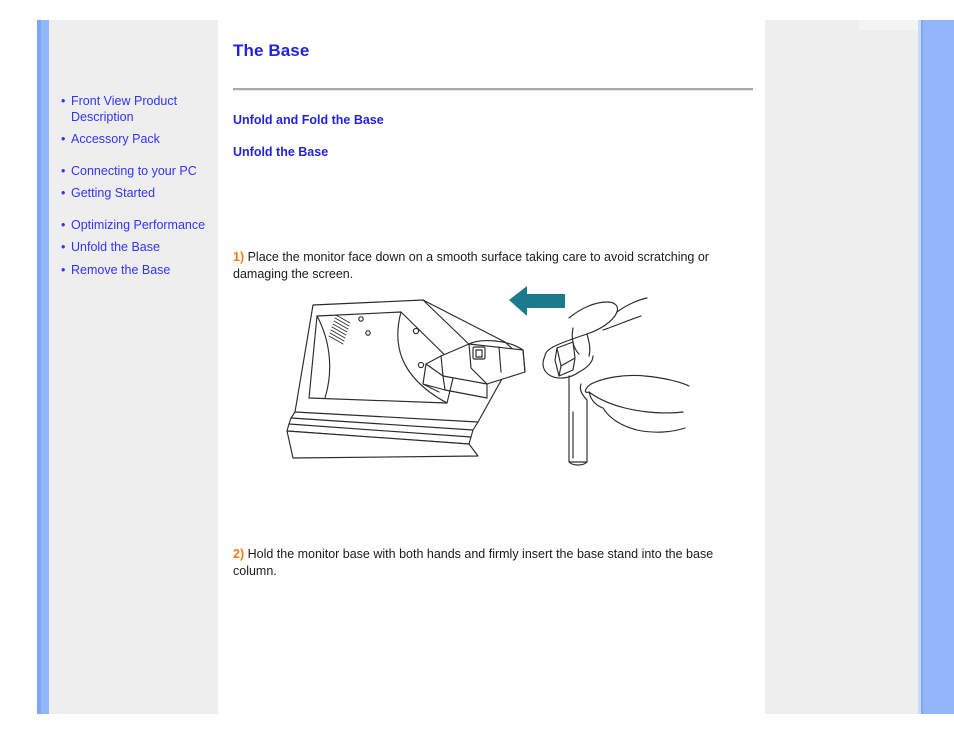 This screenshot has width=954, height=738. I want to click on sidebar-item-front-view-product-description: • Front View Product Description, so click(133, 109).